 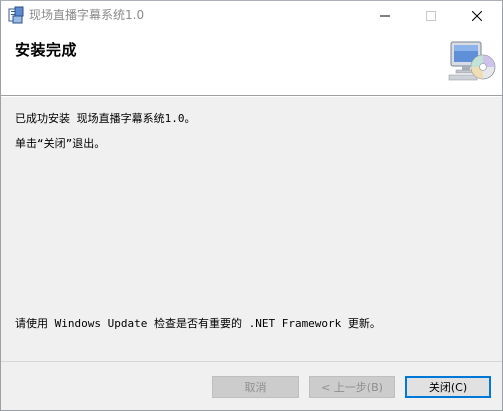 I want to click on minimize-button, so click(x=385, y=15).